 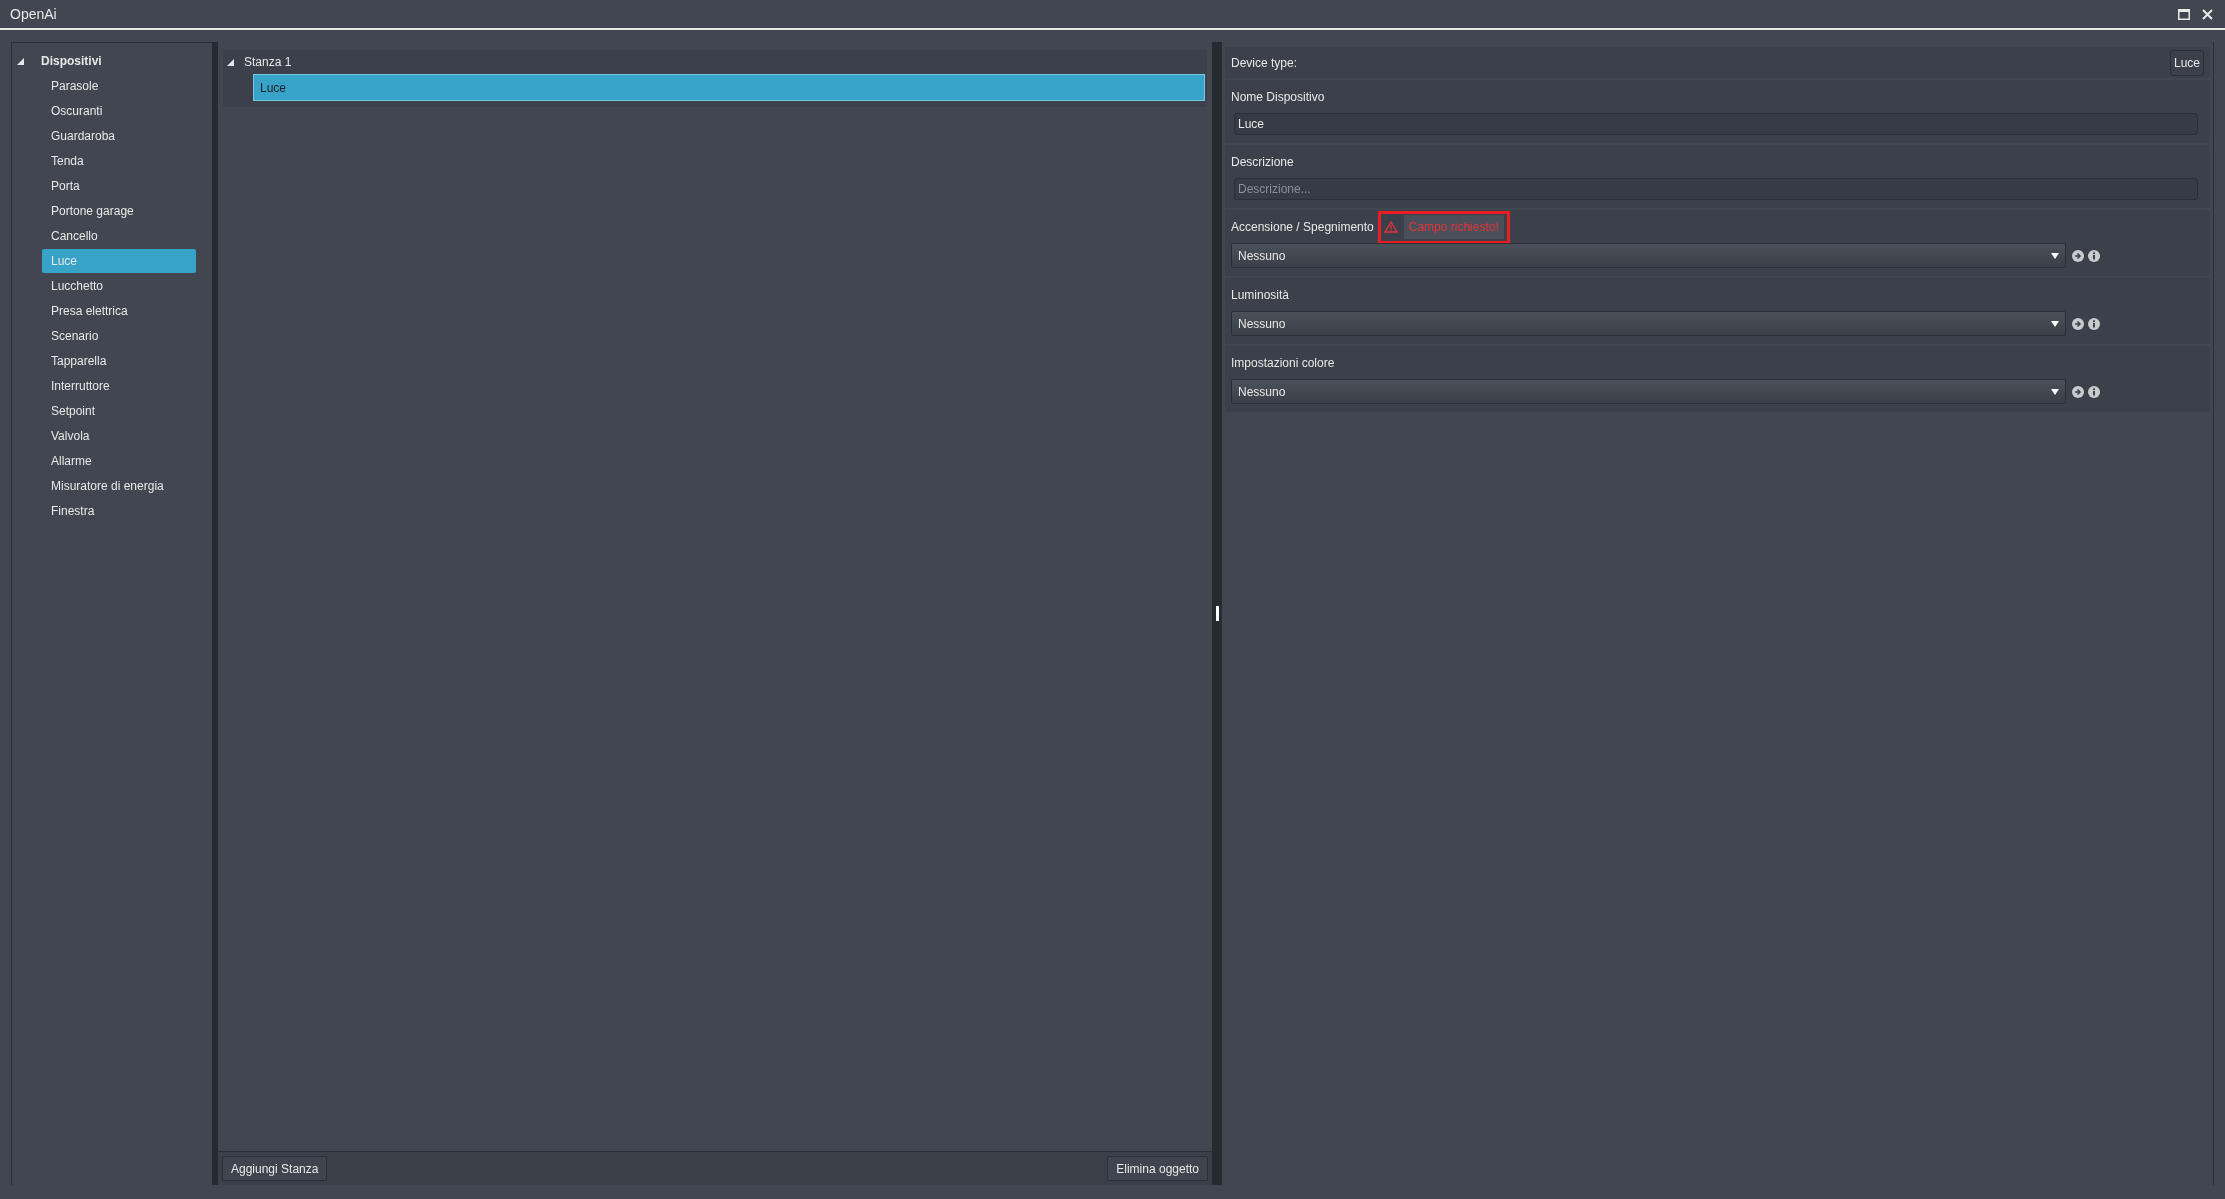 What do you see at coordinates (119, 210) in the screenshot?
I see `tree-item: Portone garage` at bounding box center [119, 210].